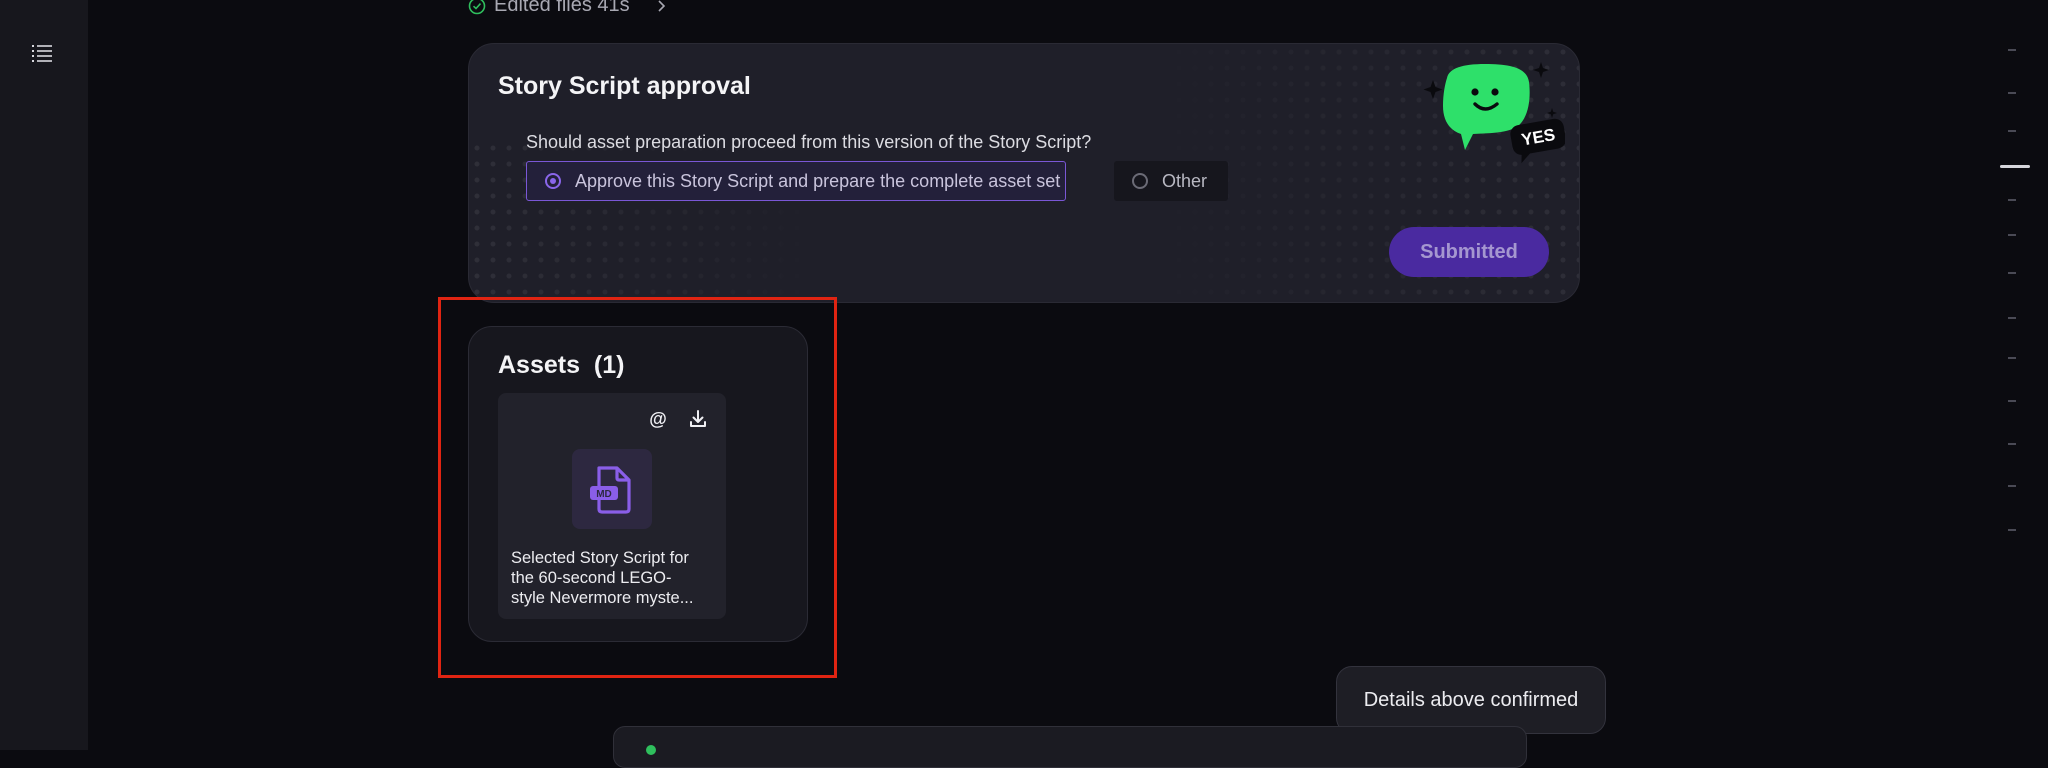  Describe the element at coordinates (477, 7) in the screenshot. I see `check-circle-icon` at that location.